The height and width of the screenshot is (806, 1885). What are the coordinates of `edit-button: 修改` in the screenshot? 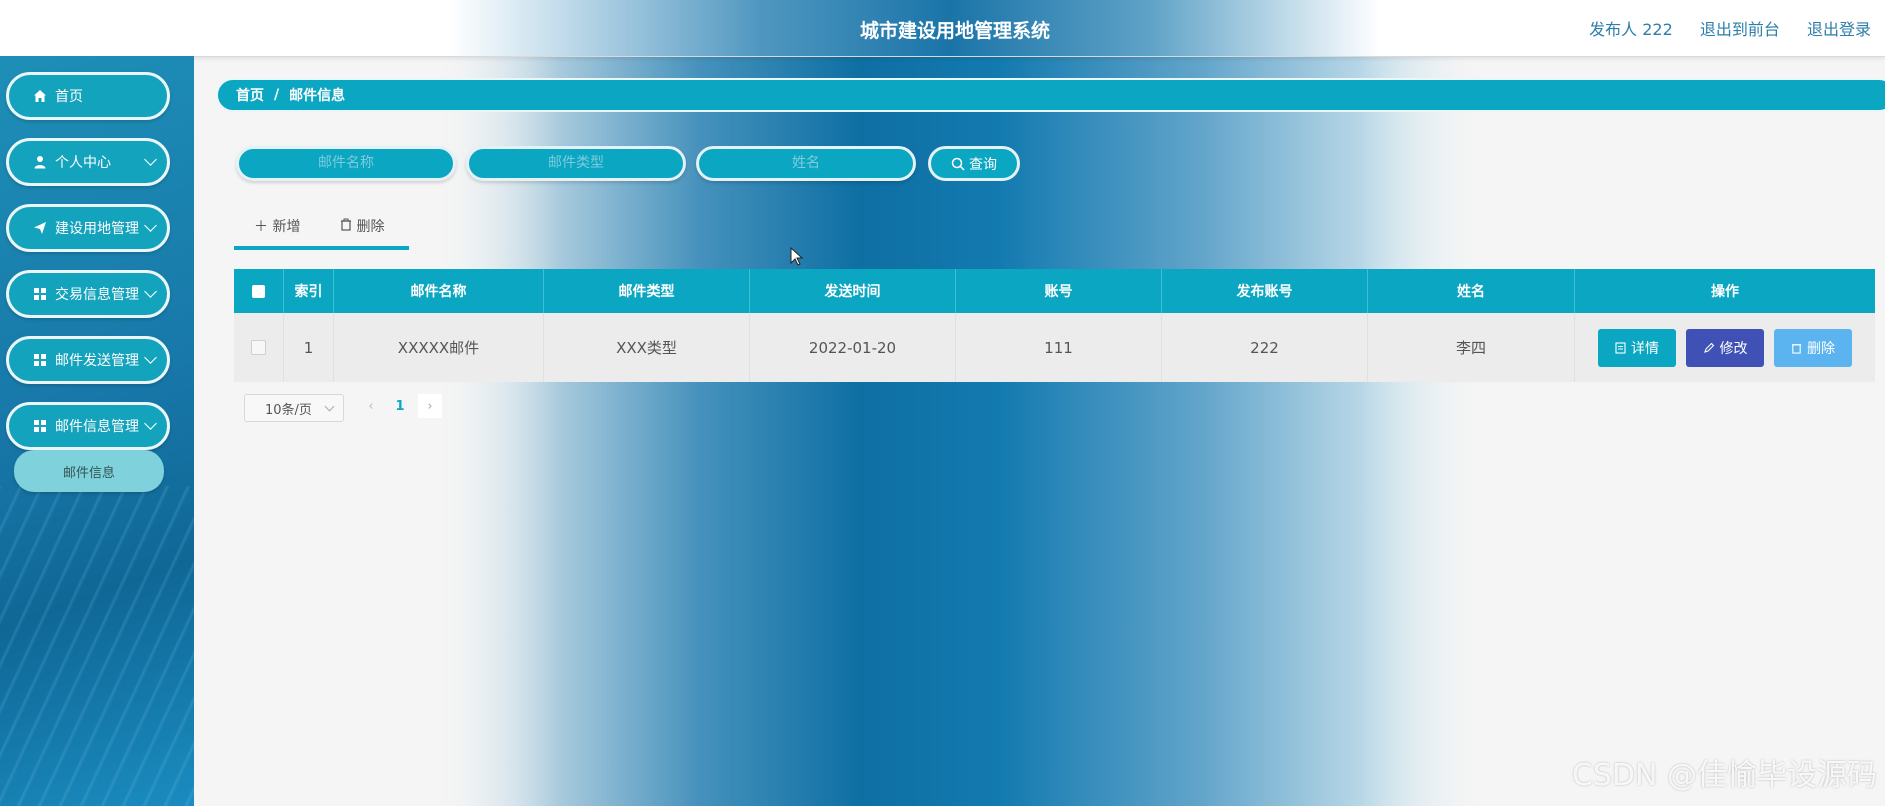 It's located at (1725, 347).